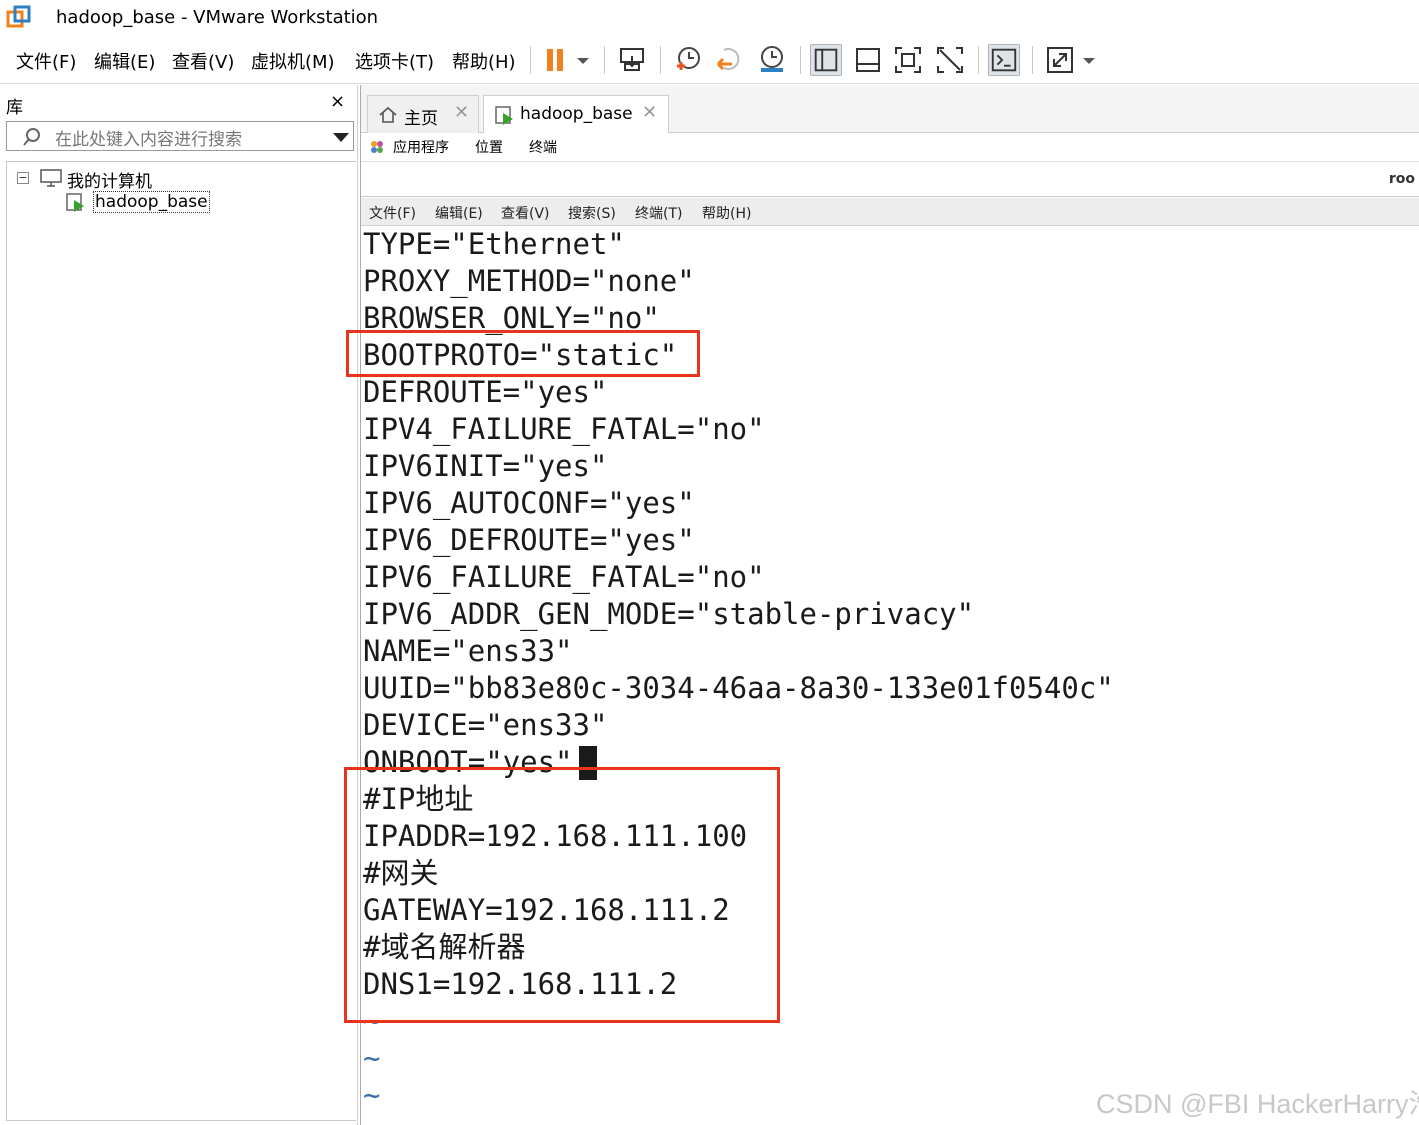 The width and height of the screenshot is (1419, 1125). I want to click on console-view-icon, so click(1004, 60).